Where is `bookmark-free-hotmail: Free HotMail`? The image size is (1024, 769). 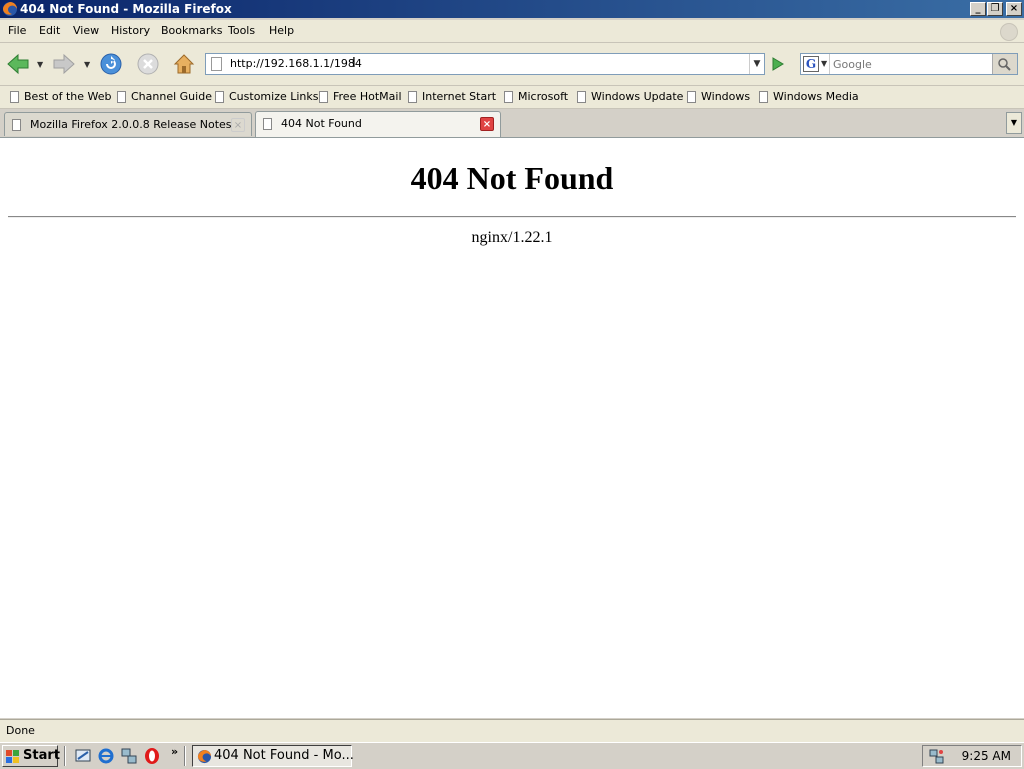 bookmark-free-hotmail: Free HotMail is located at coordinates (360, 96).